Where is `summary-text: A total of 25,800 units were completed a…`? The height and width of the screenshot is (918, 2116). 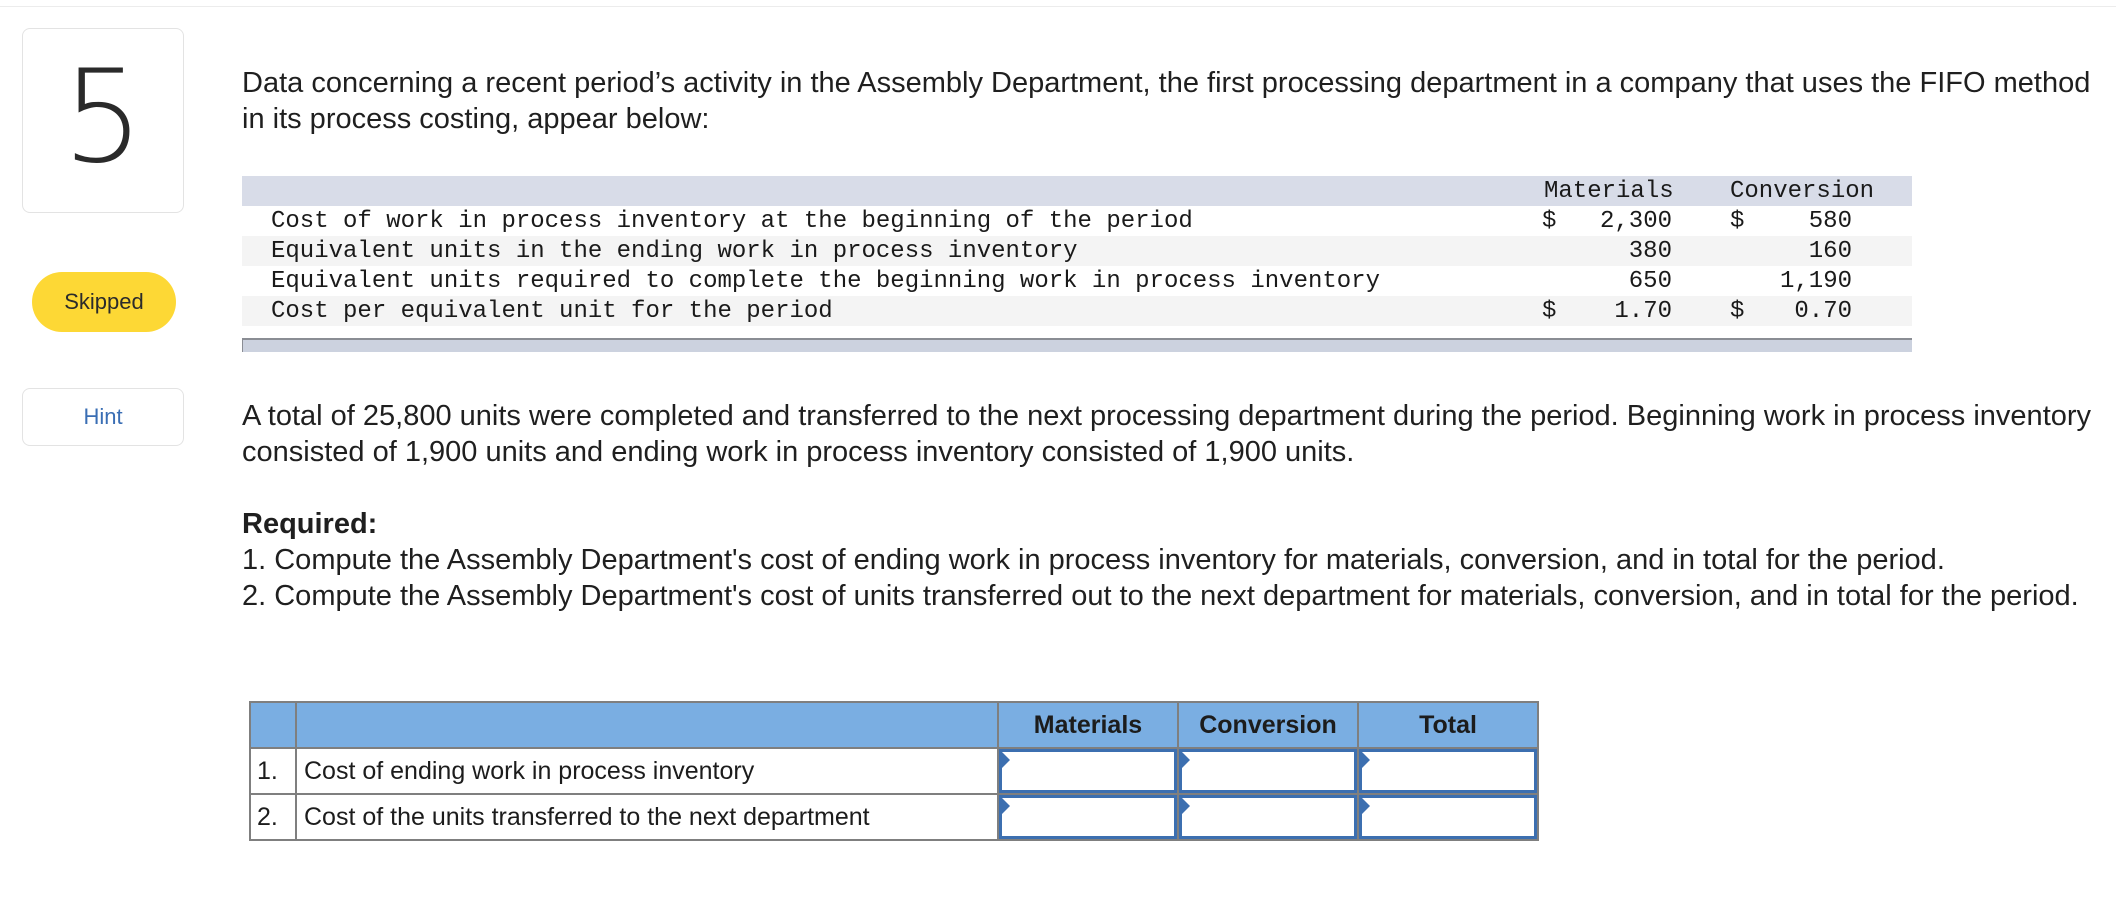
summary-text: A total of 25,800 units were completed a… is located at coordinates (1167, 434).